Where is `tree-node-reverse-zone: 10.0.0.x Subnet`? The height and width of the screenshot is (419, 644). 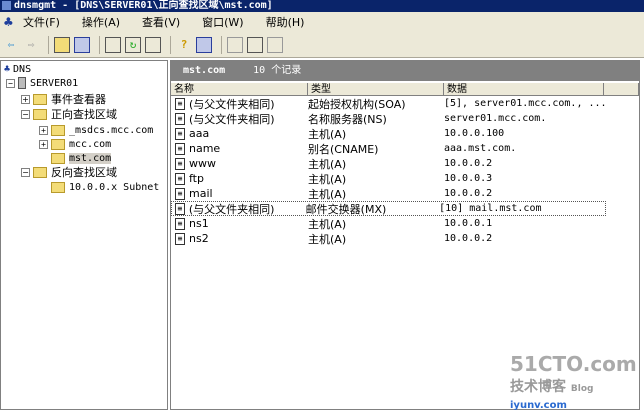 tree-node-reverse-zone: 10.0.0.x Subnet is located at coordinates (105, 187).